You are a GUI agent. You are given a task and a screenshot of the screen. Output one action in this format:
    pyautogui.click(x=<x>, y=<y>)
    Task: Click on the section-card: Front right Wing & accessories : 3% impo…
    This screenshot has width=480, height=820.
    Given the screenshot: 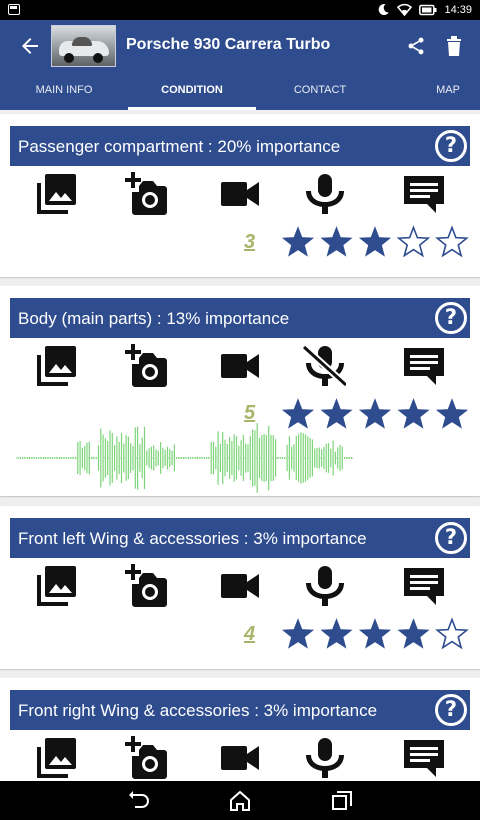 What is the action you would take?
    pyautogui.click(x=240, y=729)
    